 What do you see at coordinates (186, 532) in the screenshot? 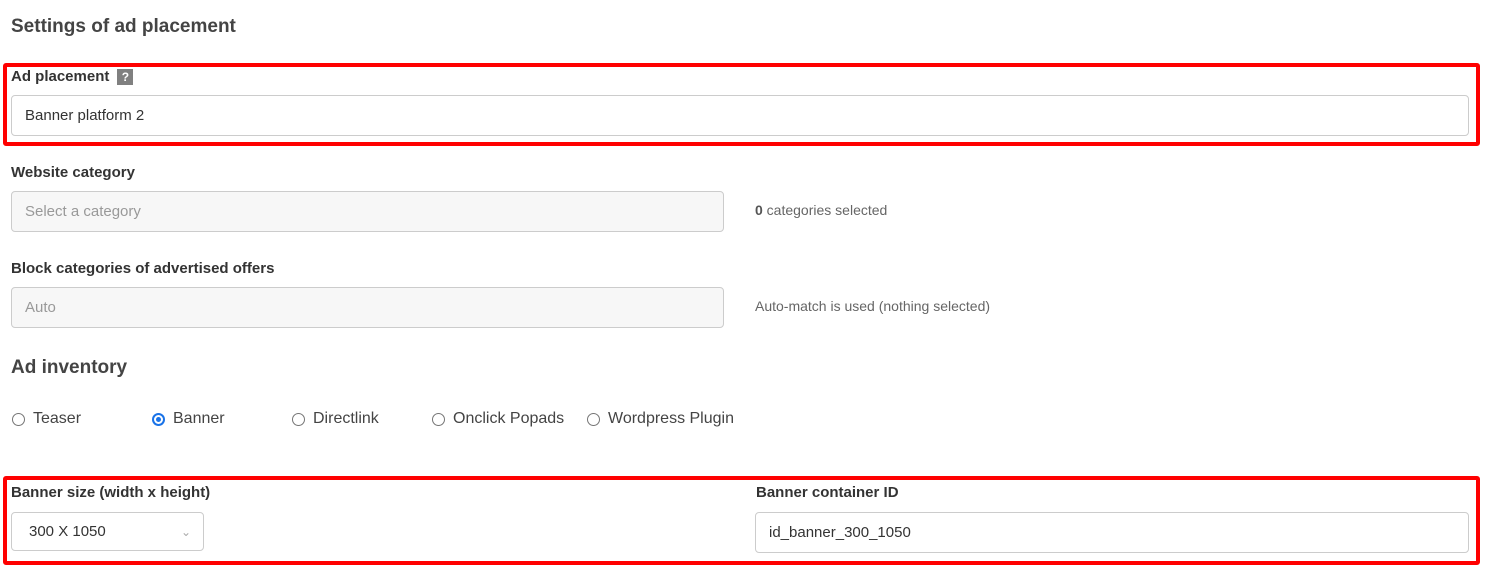
I see `chevron-down-icon: ⌄` at bounding box center [186, 532].